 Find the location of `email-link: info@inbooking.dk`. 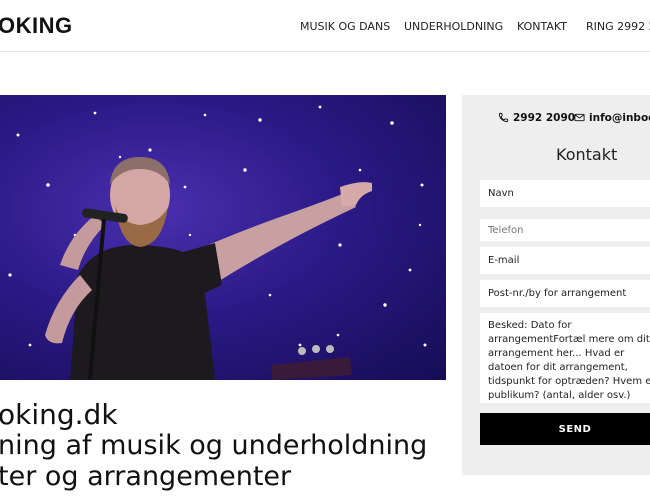

email-link: info@inbooking.dk is located at coordinates (612, 118).